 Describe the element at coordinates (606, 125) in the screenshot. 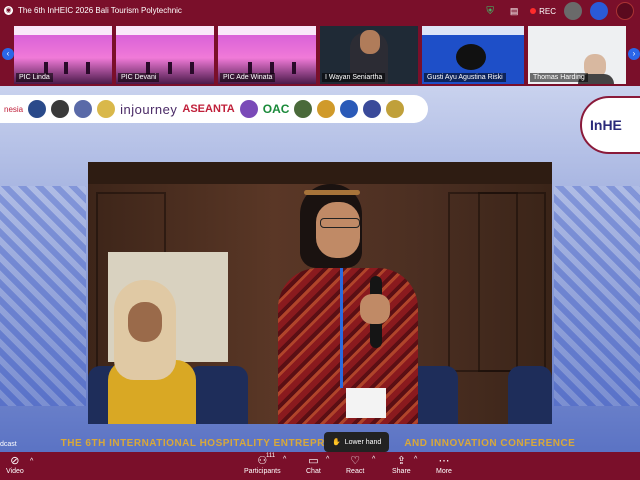

I see `inheic-badge-text: InHE` at that location.